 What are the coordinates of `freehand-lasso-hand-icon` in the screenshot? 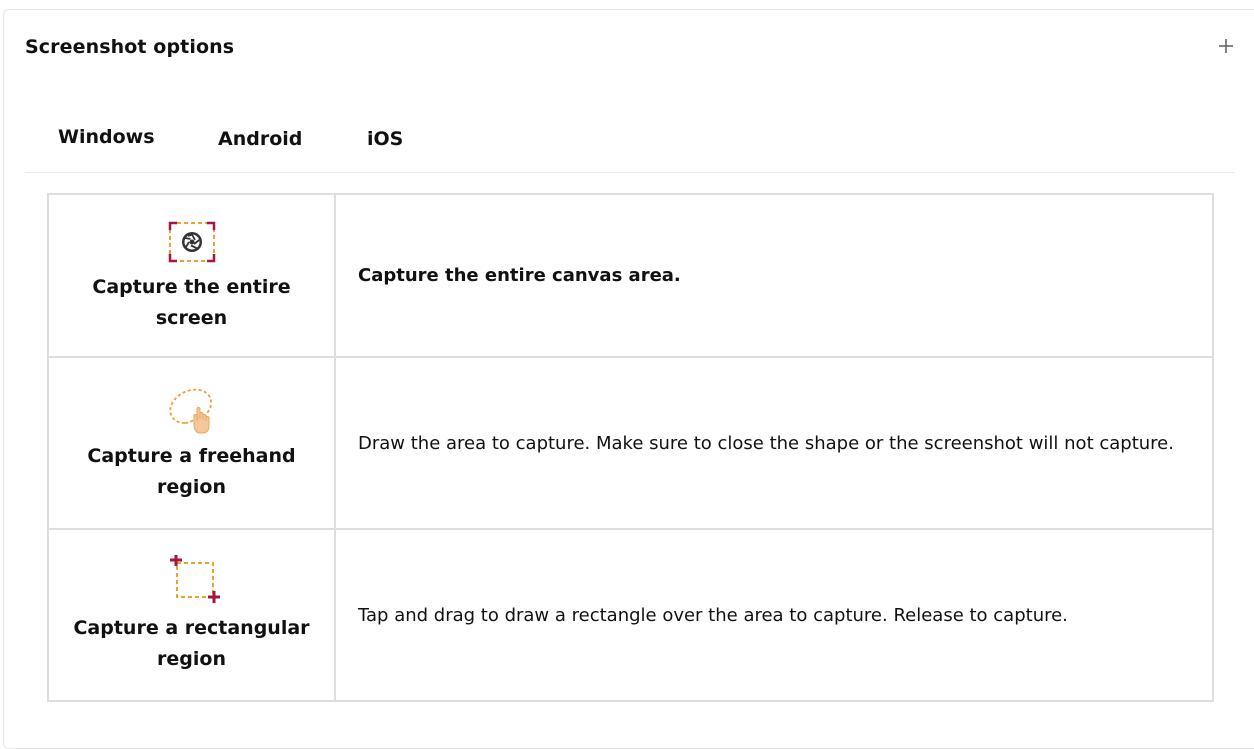 It's located at (190, 411).